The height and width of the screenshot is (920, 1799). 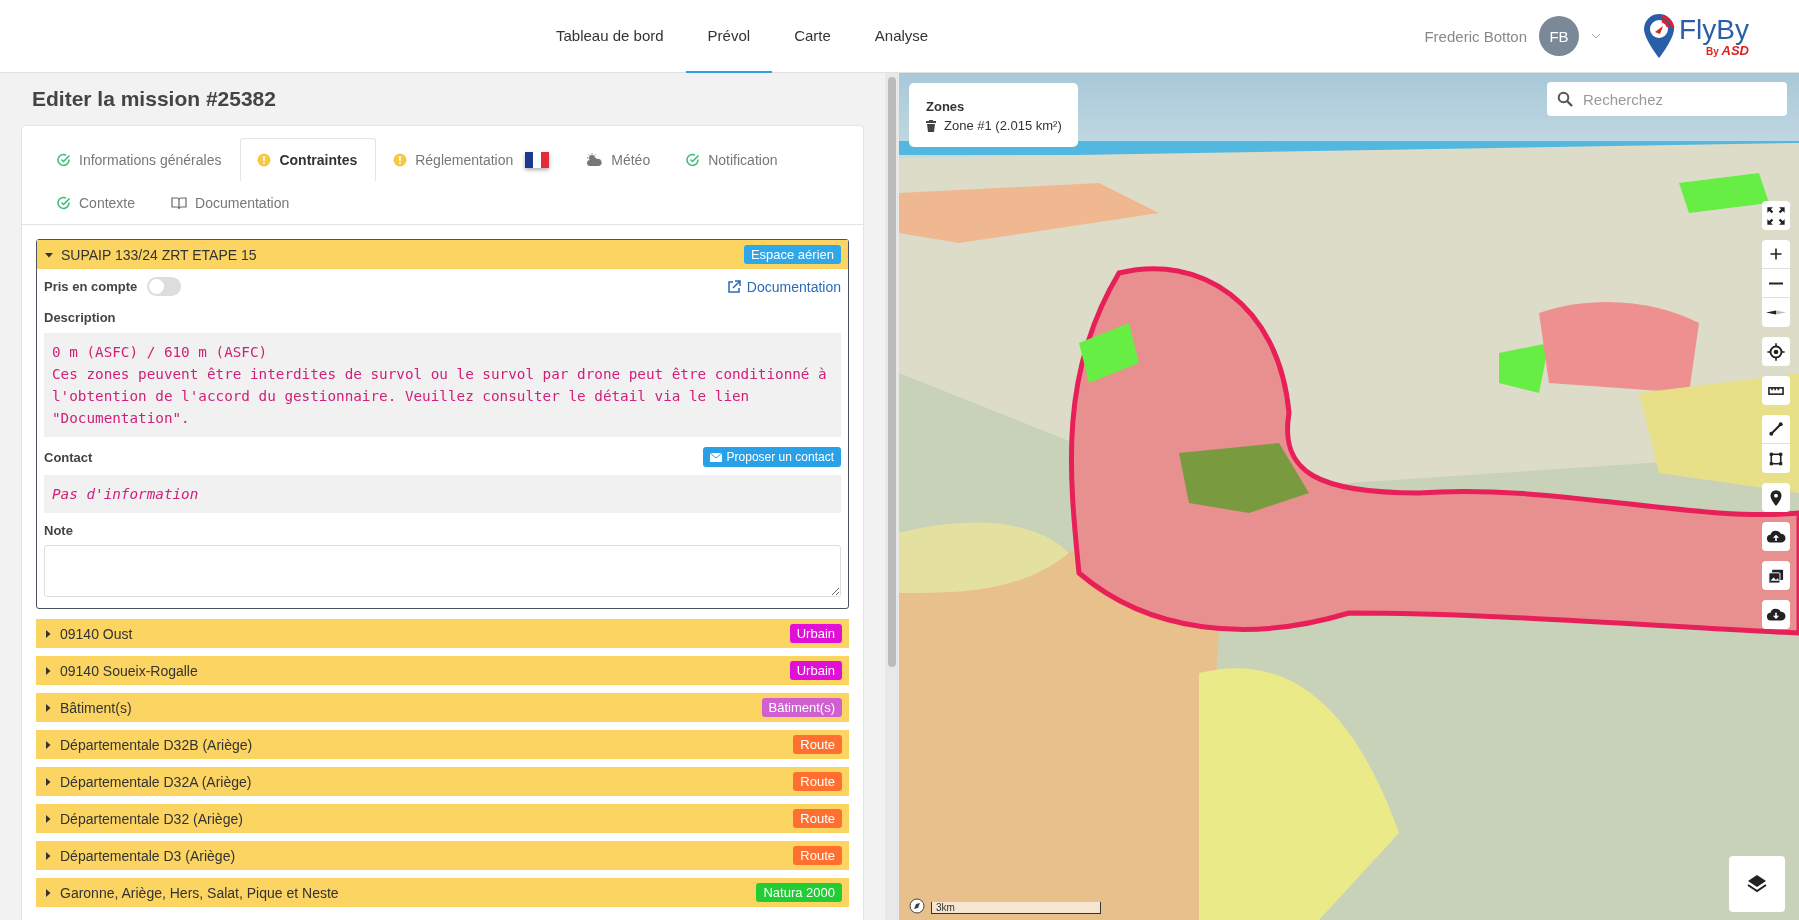 I want to click on scrollbar-thumb, so click(x=892, y=372).